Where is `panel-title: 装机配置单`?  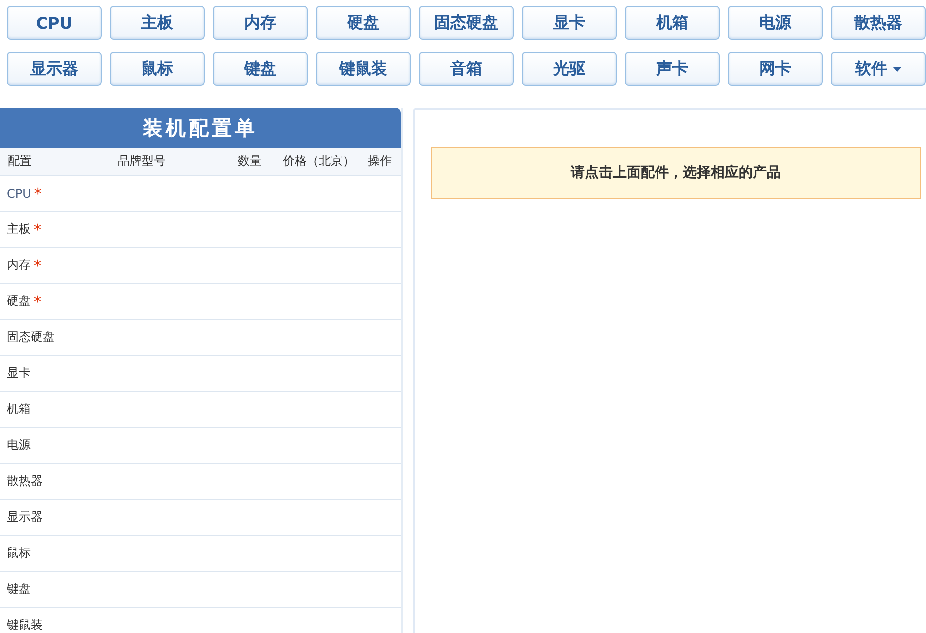
panel-title: 装机配置单 is located at coordinates (200, 128).